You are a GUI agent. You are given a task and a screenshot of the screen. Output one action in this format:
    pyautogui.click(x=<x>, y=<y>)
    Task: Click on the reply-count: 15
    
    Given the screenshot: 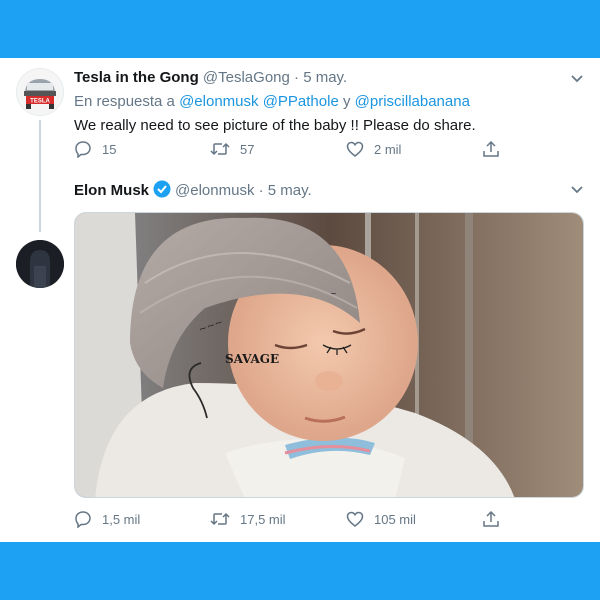 What is the action you would take?
    pyautogui.click(x=109, y=149)
    